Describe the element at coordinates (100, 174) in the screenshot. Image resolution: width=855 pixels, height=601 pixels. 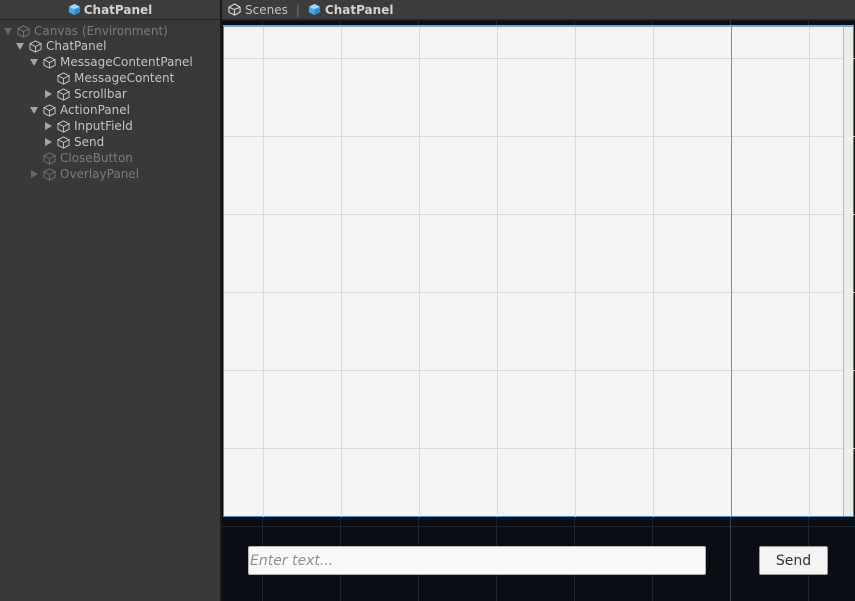
I see `tree-item-label: OverlayPanel` at that location.